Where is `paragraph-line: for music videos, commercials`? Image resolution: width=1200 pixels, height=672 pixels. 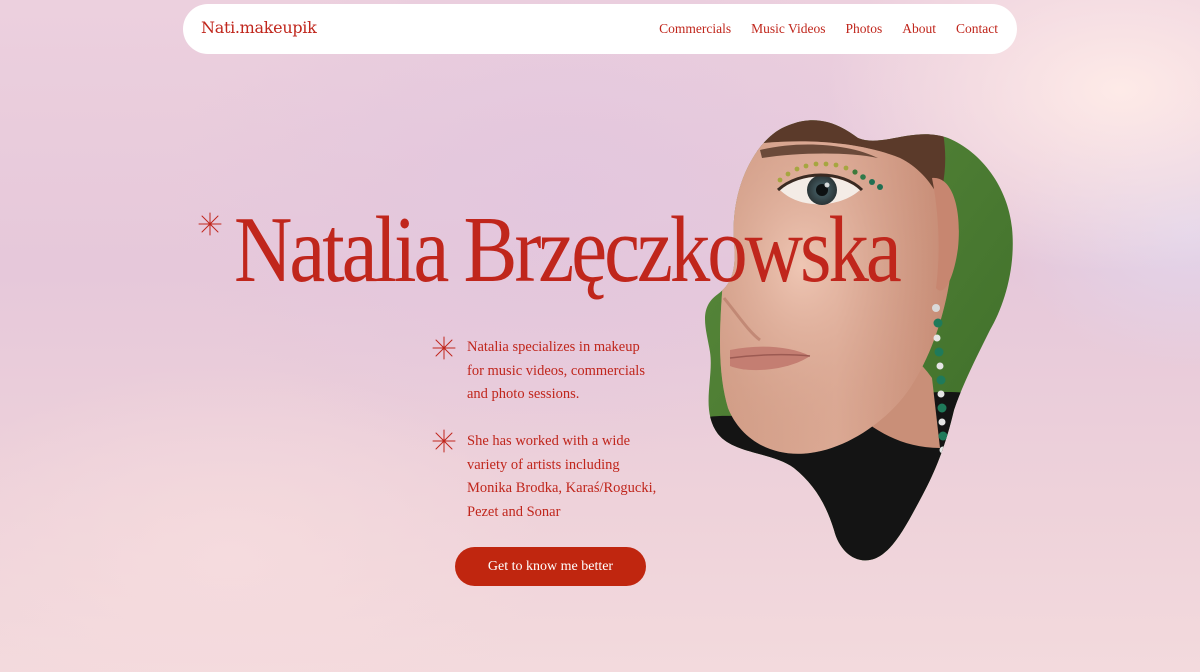 paragraph-line: for music videos, commercials is located at coordinates (556, 370).